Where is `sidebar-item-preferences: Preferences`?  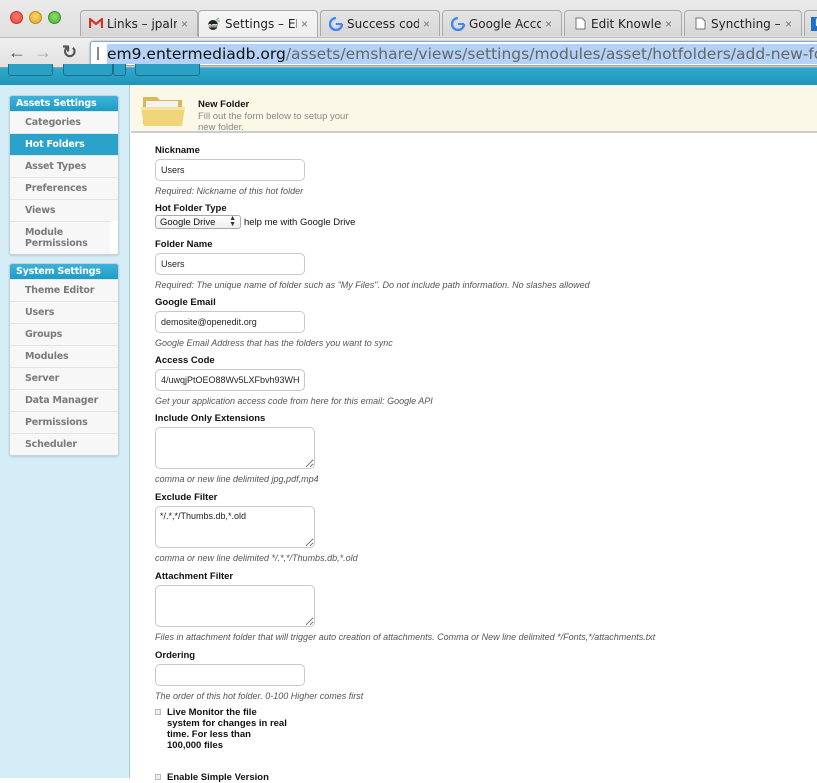 sidebar-item-preferences: Preferences is located at coordinates (64, 188).